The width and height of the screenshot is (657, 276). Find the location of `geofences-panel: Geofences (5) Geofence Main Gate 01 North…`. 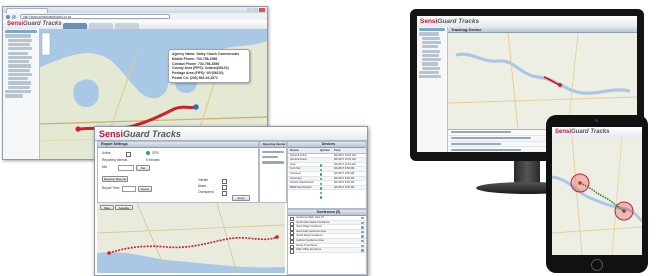

geofences-panel: Geofences (5) Geofence Main Gate 01 North… is located at coordinates (327, 242).